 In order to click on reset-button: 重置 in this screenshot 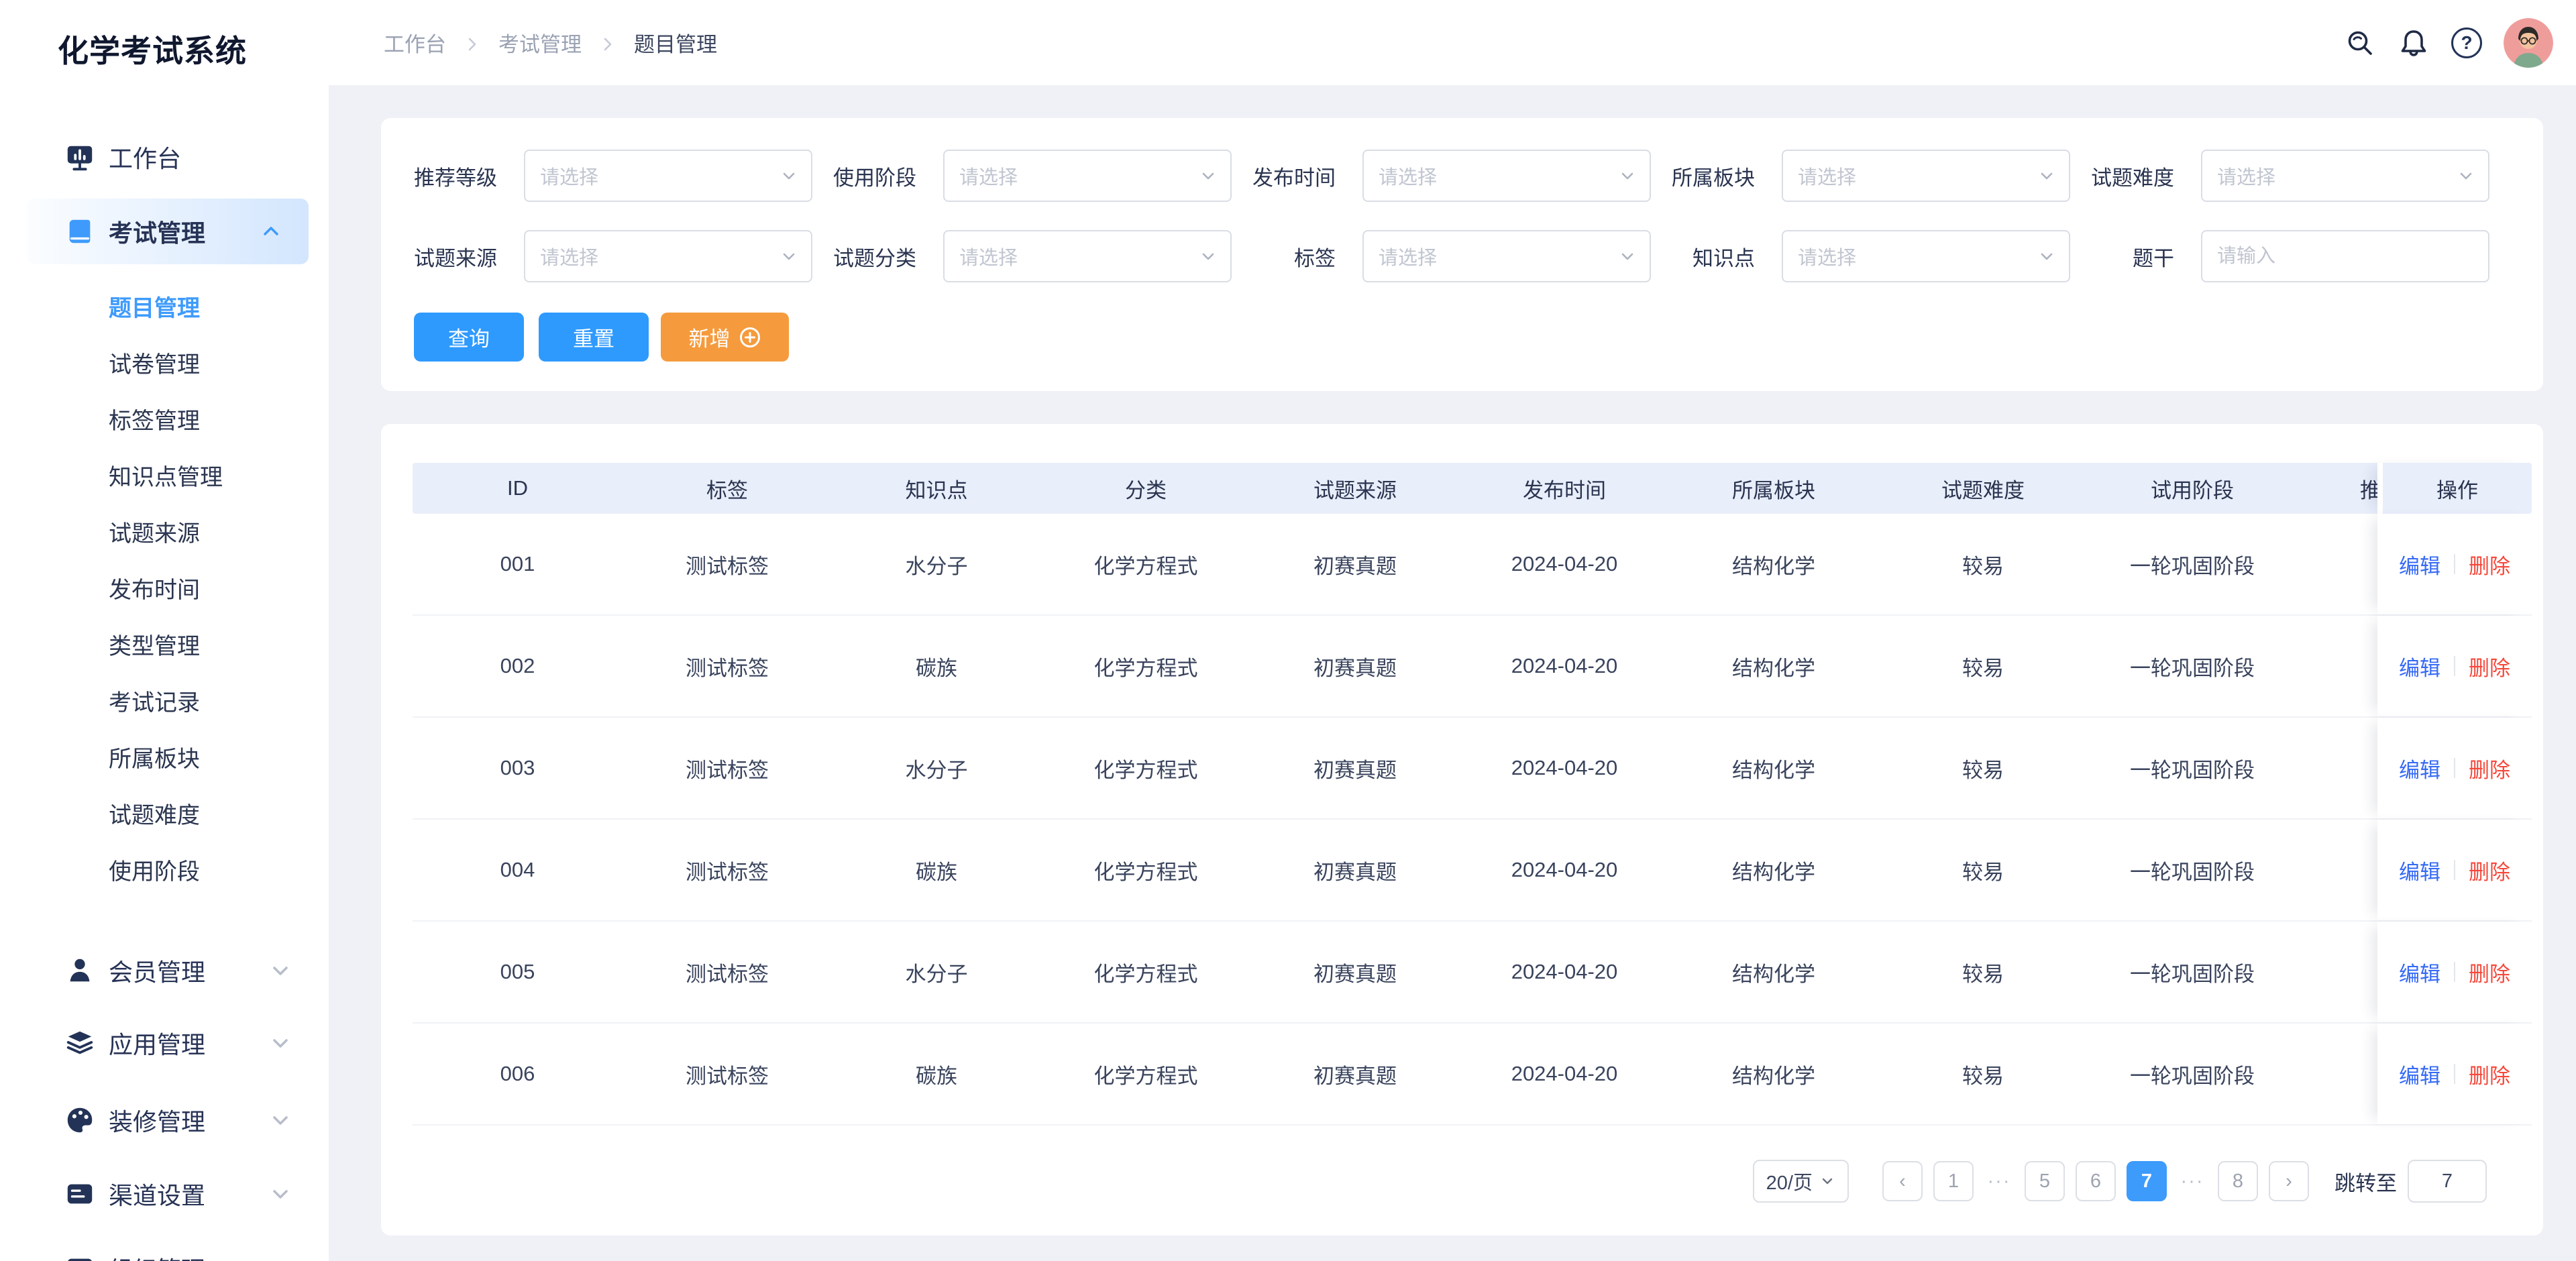, I will do `click(594, 337)`.